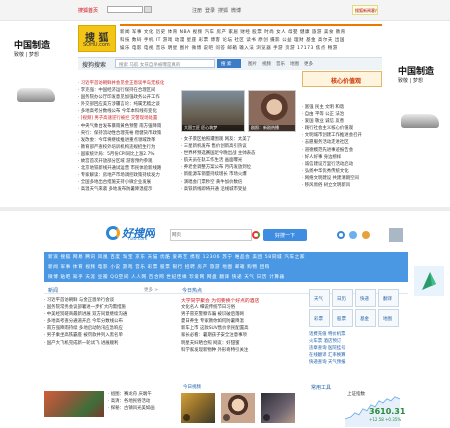  I want to click on avatar, so click(396, 235).